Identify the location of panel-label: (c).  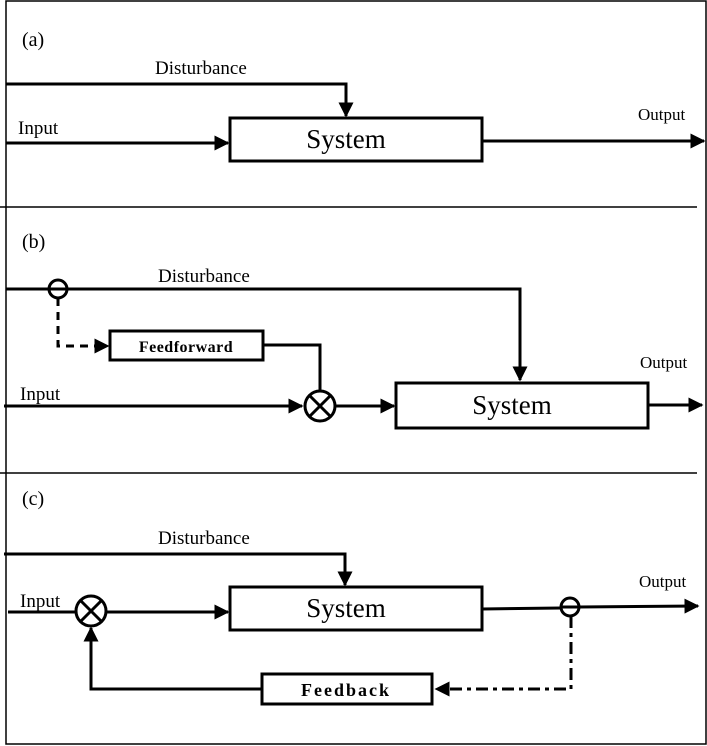
(33, 499).